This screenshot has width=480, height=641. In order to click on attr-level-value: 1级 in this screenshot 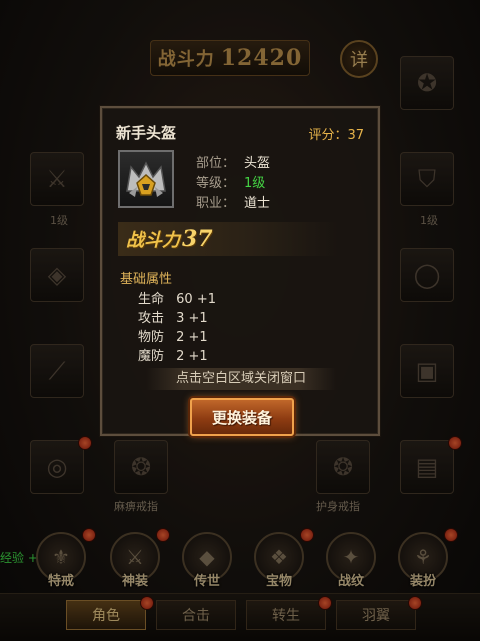, I will do `click(255, 183)`.